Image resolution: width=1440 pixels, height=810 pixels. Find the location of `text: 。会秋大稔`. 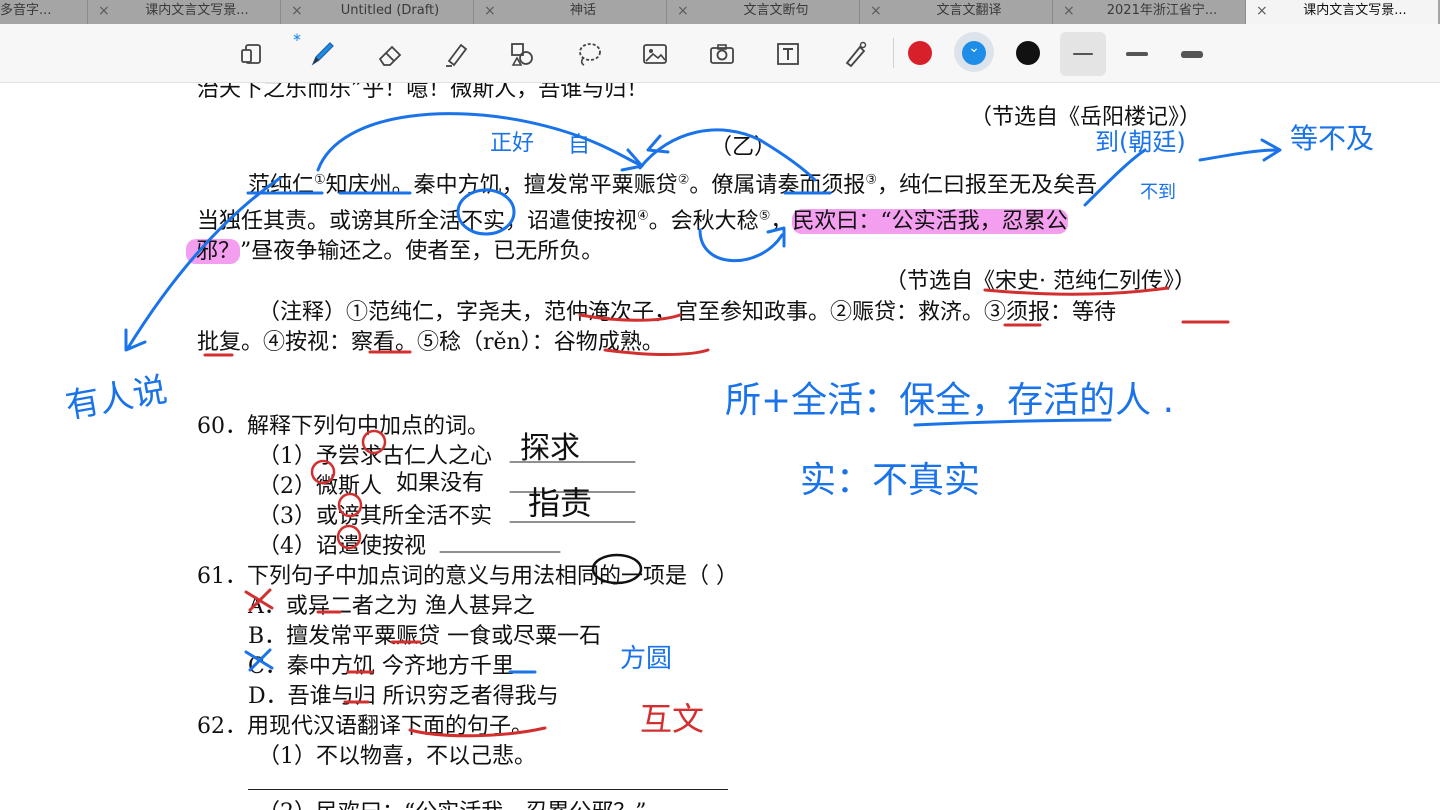

text: 。会秋大稔 is located at coordinates (703, 221).